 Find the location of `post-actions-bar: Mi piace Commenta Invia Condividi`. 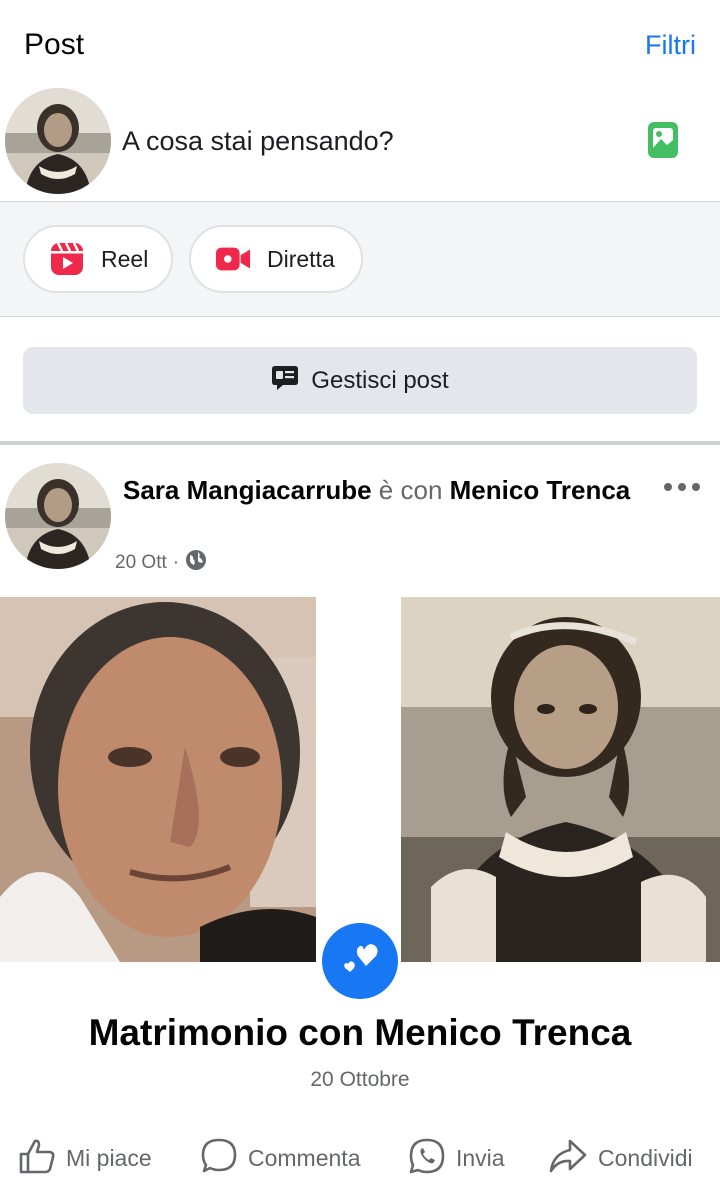

post-actions-bar: Mi piace Commenta Invia Condividi is located at coordinates (360, 1158).